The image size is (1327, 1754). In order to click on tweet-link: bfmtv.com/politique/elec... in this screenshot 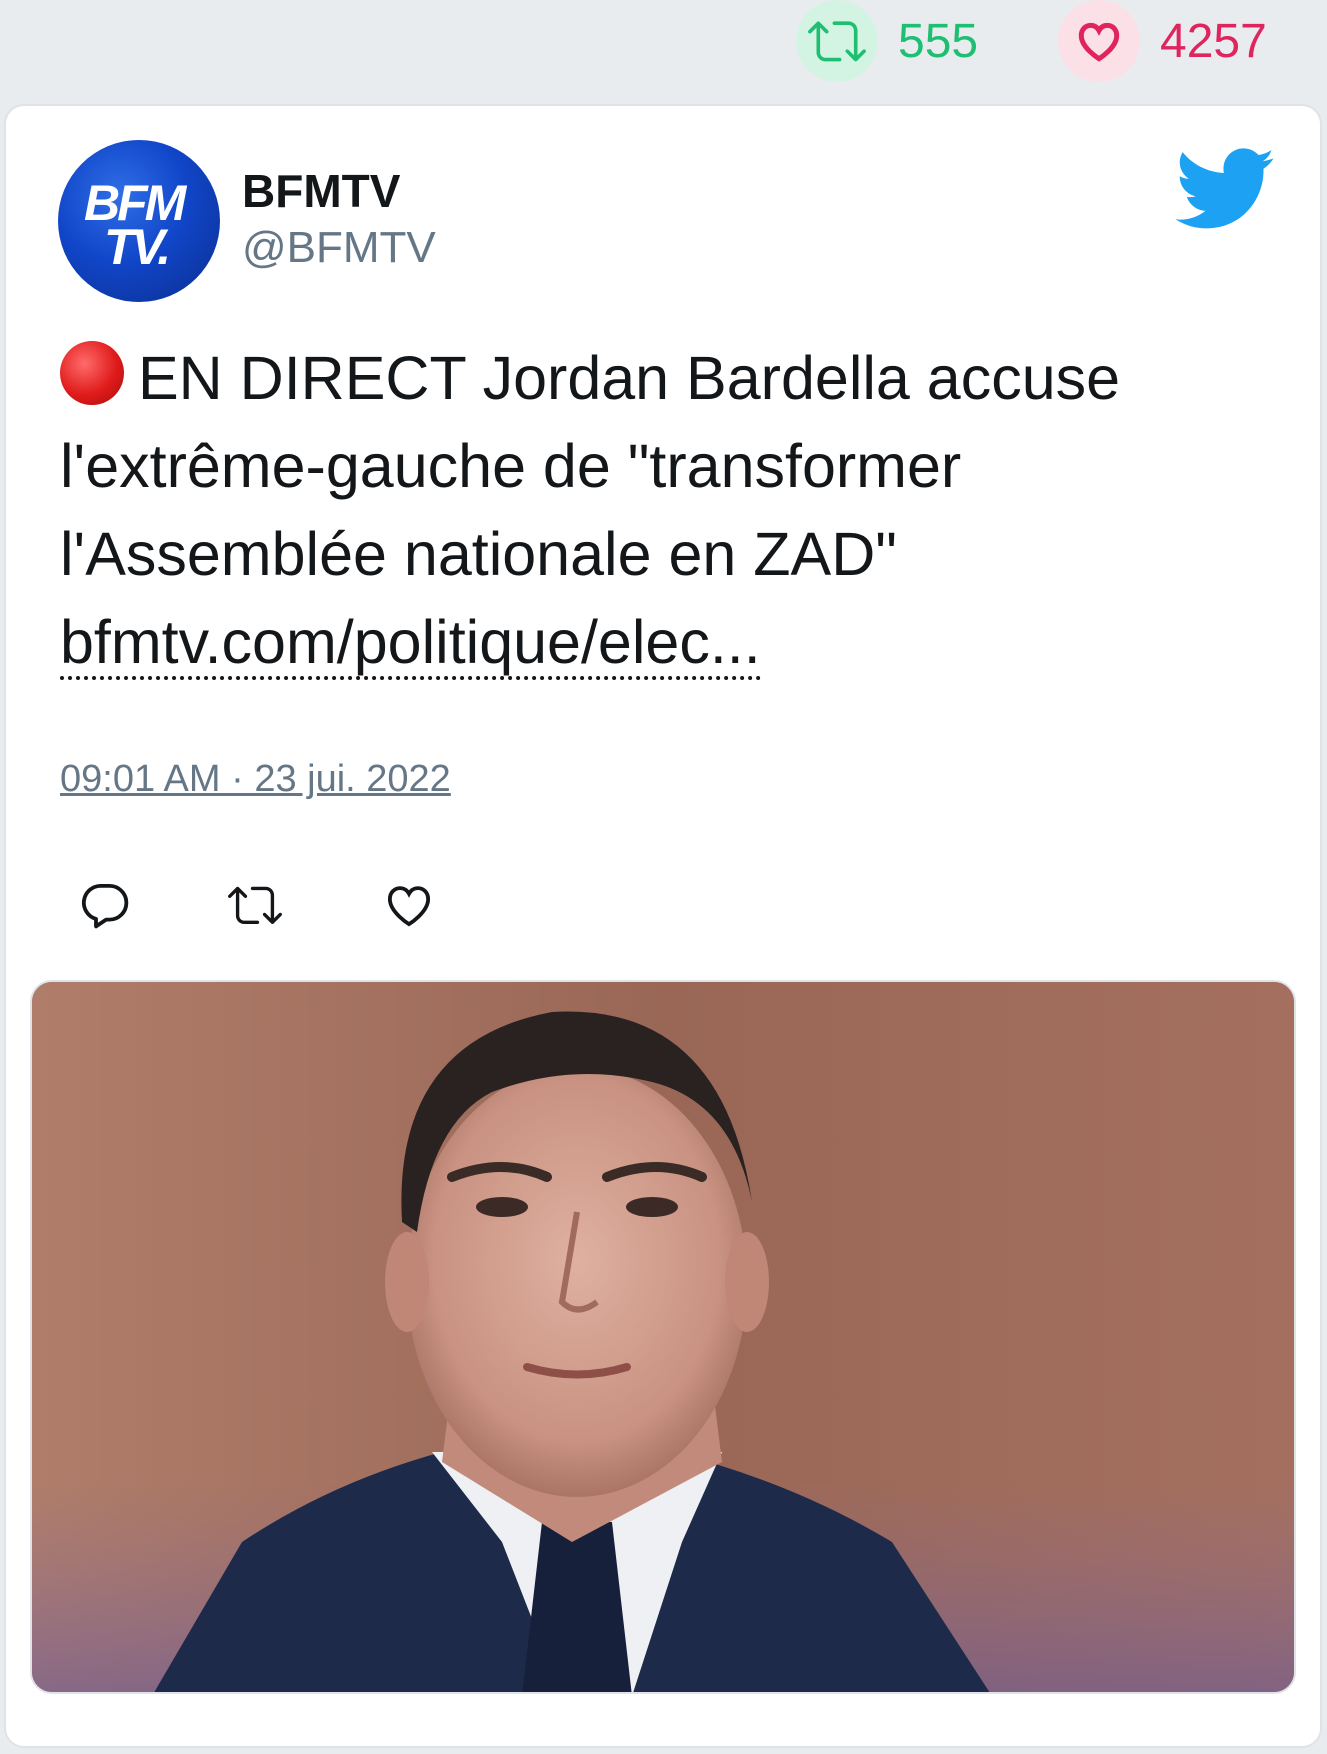, I will do `click(410, 644)`.